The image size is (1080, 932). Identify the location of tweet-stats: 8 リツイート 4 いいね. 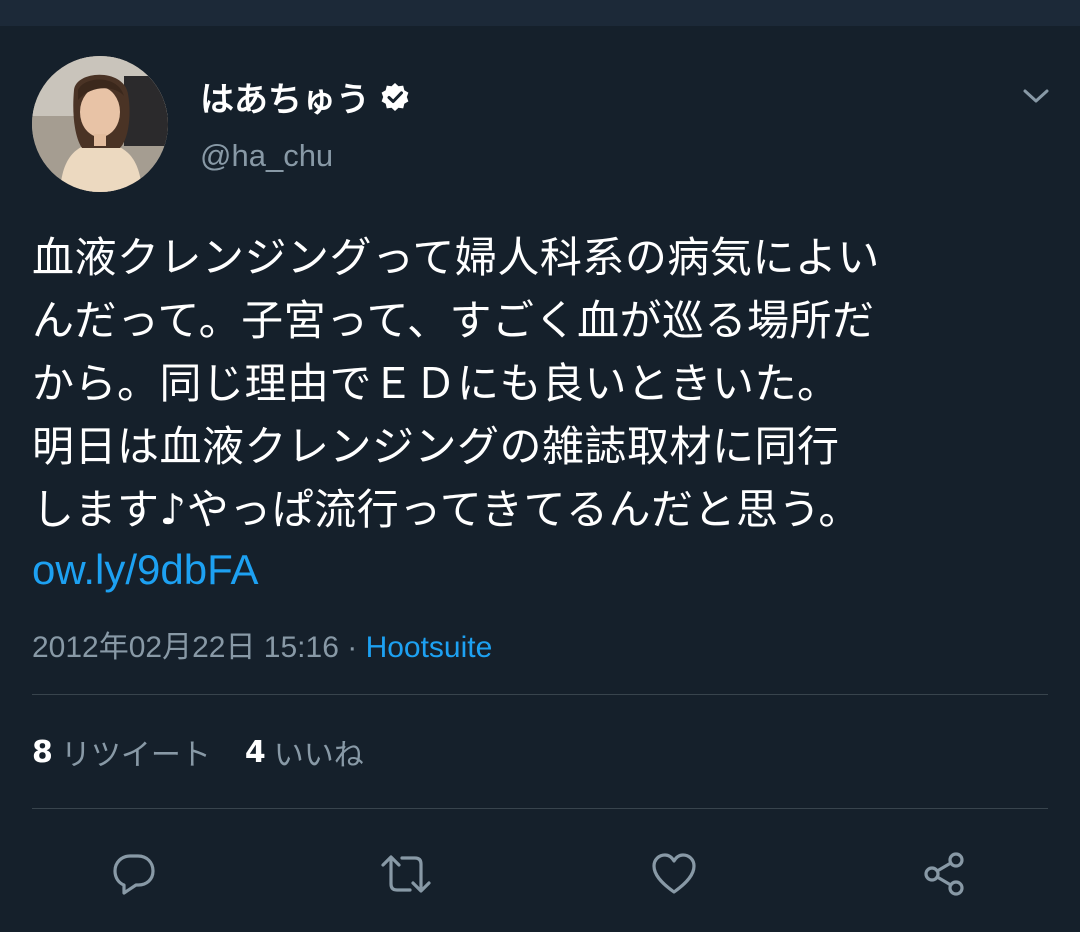
(215, 752).